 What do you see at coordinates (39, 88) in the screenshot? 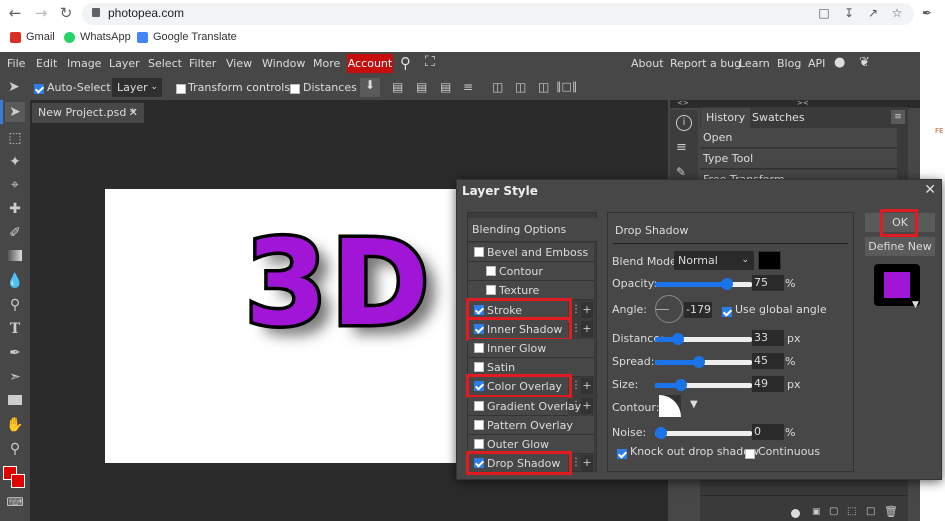
I see `auto-select-checkbox` at bounding box center [39, 88].